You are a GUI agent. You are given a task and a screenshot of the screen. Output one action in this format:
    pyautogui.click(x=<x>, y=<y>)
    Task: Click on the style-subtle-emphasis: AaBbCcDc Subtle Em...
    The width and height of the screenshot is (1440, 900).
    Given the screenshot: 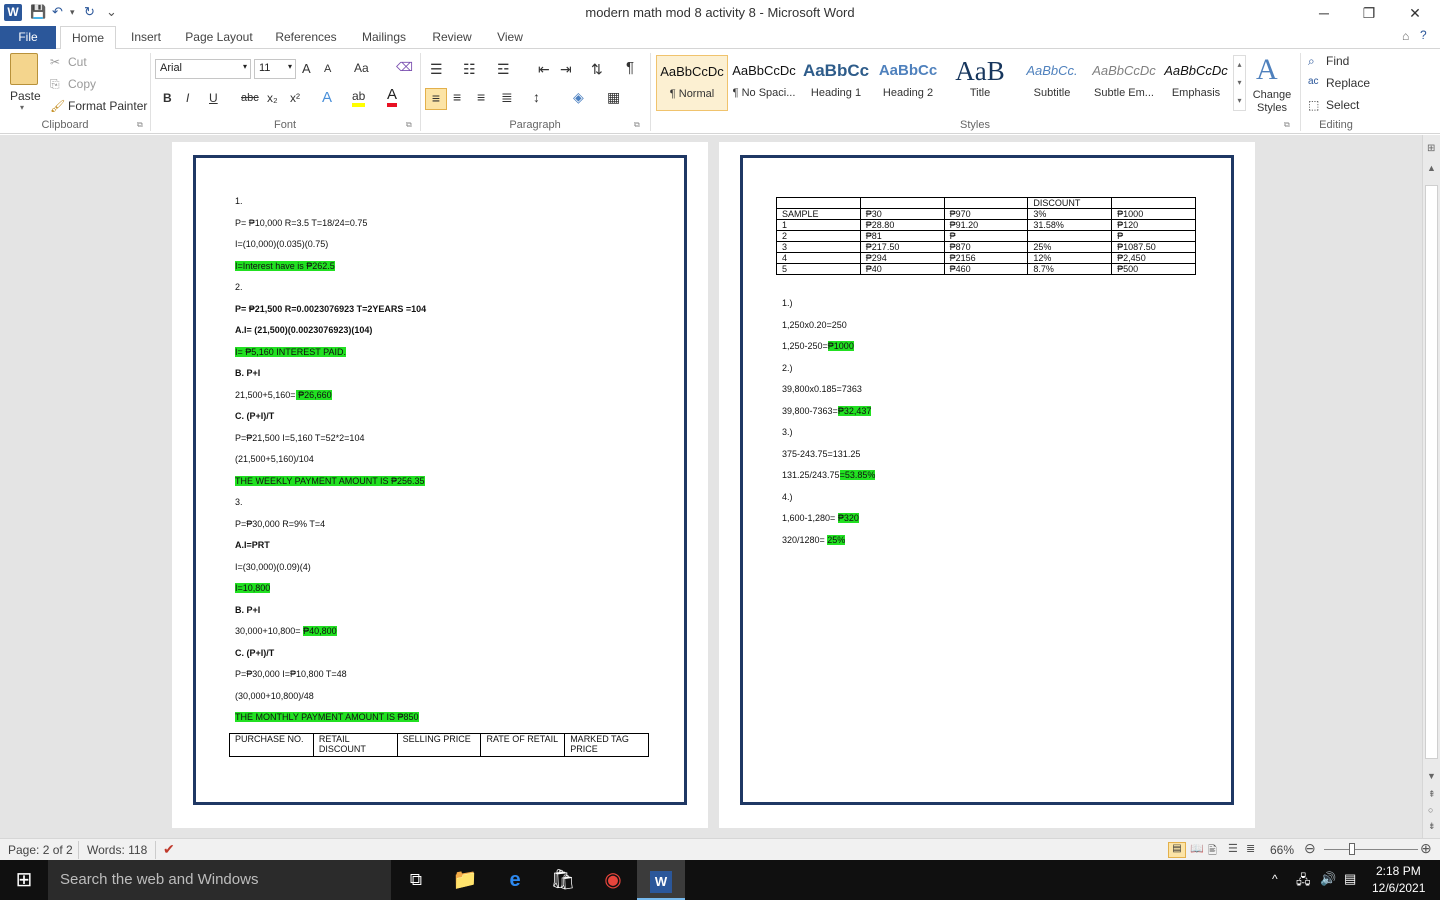 What is the action you would take?
    pyautogui.click(x=1124, y=83)
    